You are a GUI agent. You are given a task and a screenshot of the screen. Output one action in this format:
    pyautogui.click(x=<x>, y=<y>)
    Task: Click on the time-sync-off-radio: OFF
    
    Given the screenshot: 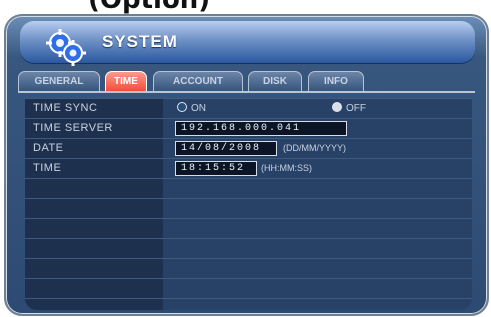 What is the action you would take?
    pyautogui.click(x=349, y=108)
    